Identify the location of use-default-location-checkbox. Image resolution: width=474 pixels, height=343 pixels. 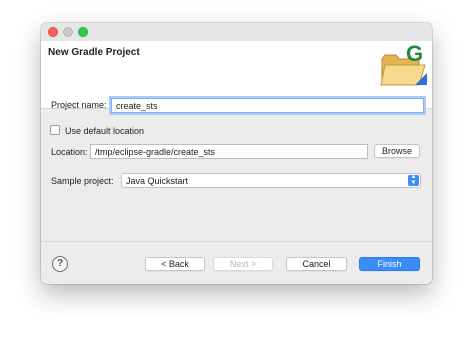
(55, 130).